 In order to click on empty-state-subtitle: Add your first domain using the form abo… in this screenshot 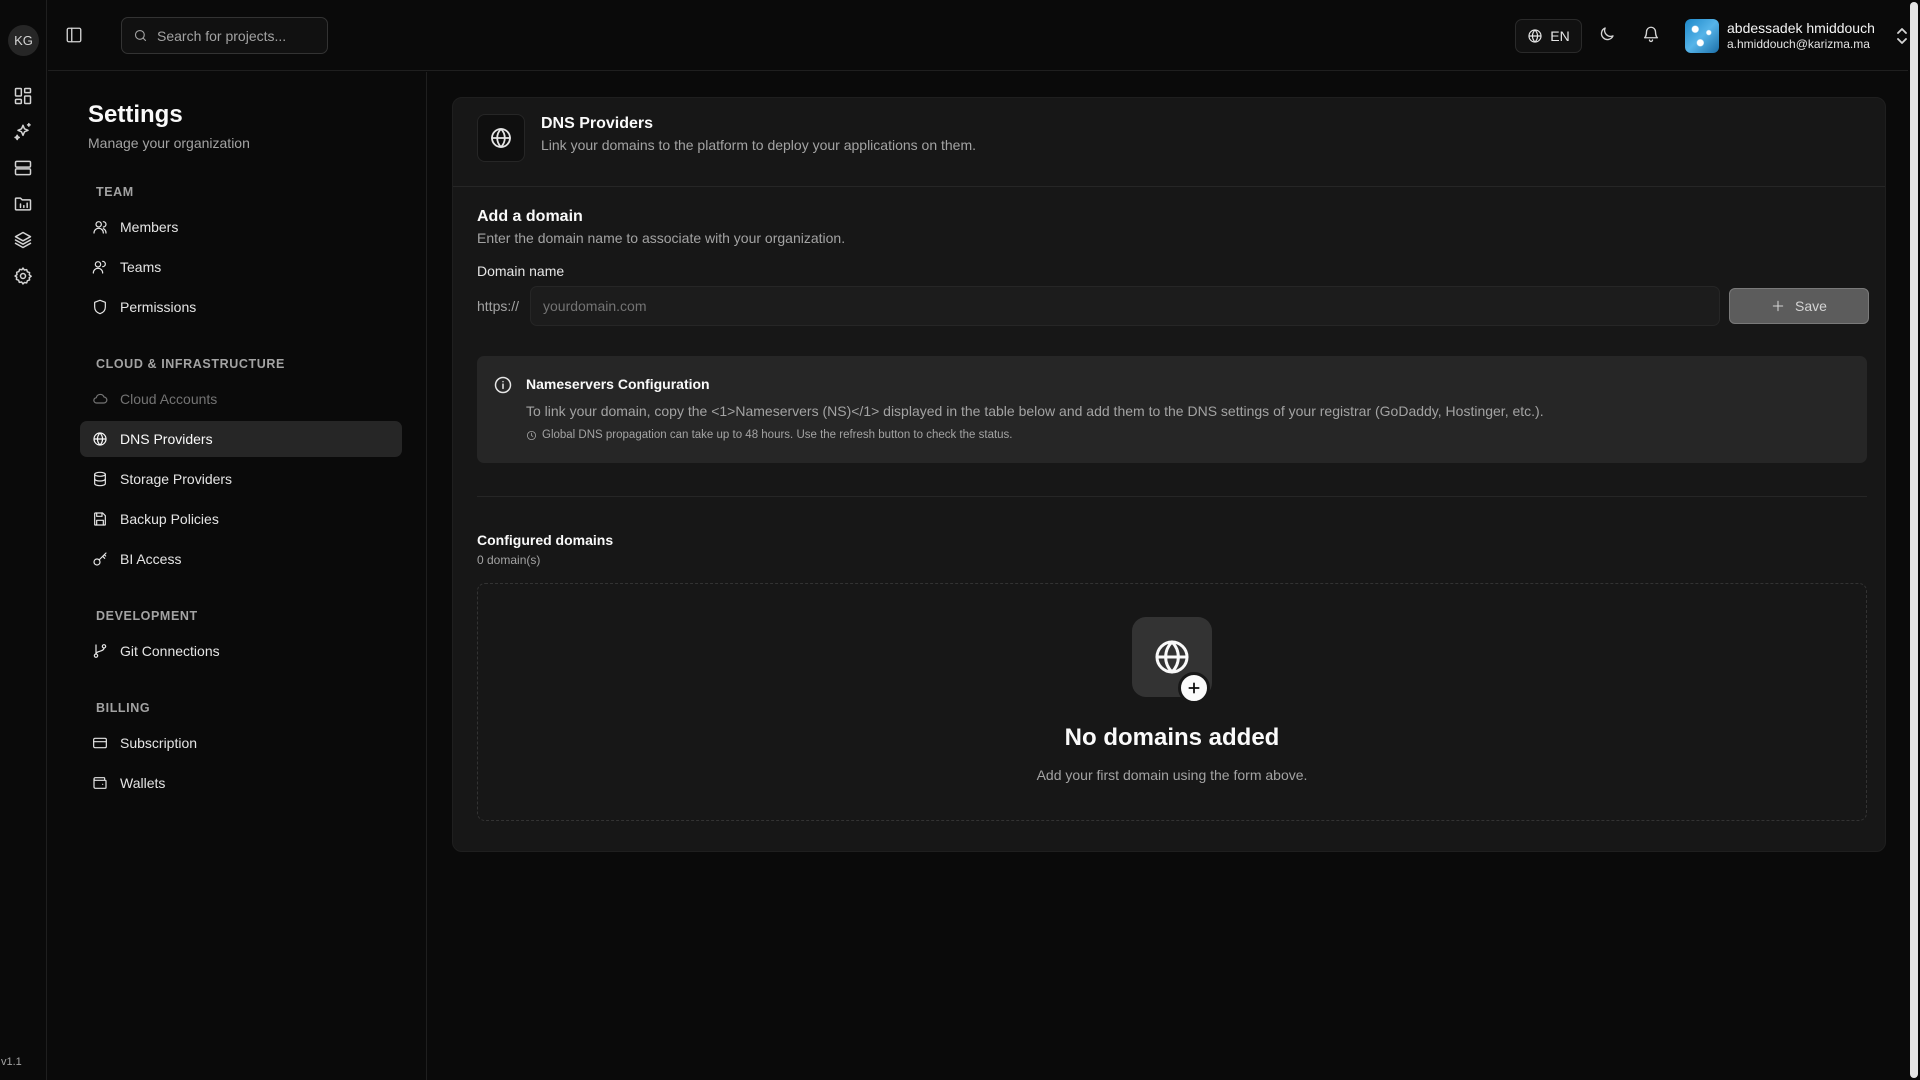, I will do `click(1172, 775)`.